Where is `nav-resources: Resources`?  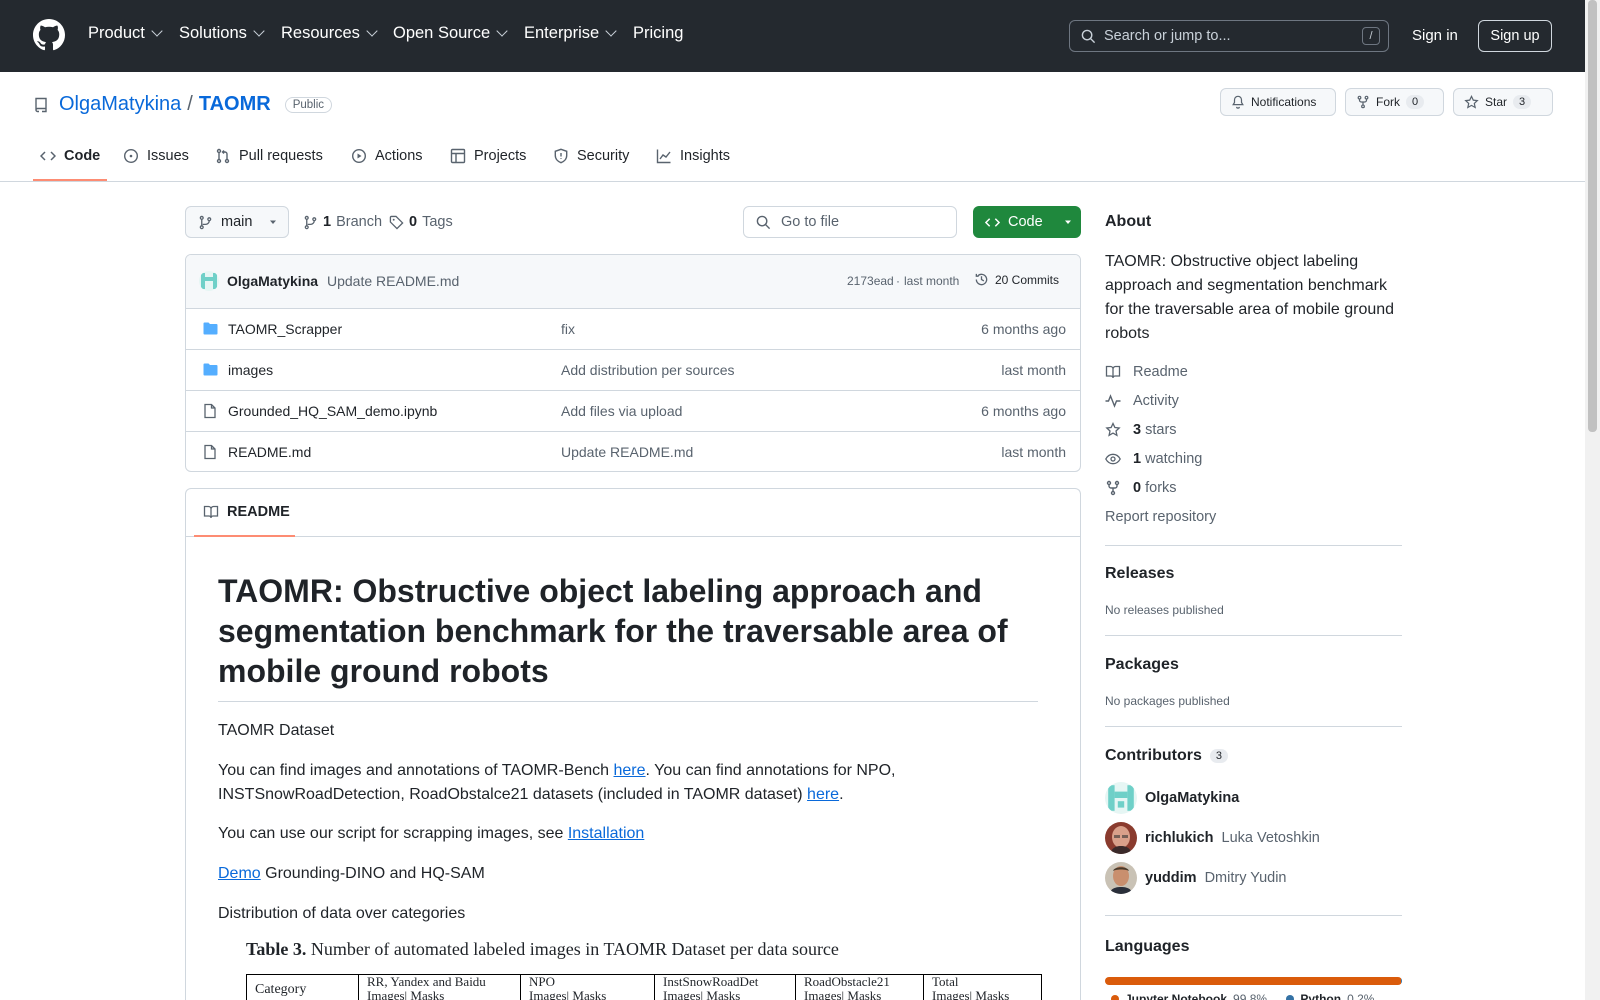
nav-resources: Resources is located at coordinates (329, 33).